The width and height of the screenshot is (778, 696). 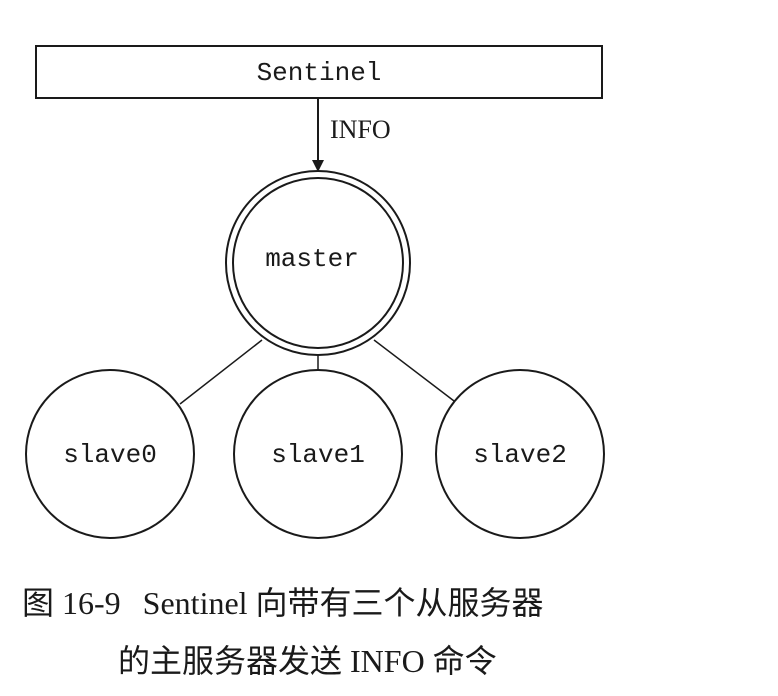 I want to click on caption-text-line-1: Sentinel 向带有三个从服务器, so click(x=343, y=603).